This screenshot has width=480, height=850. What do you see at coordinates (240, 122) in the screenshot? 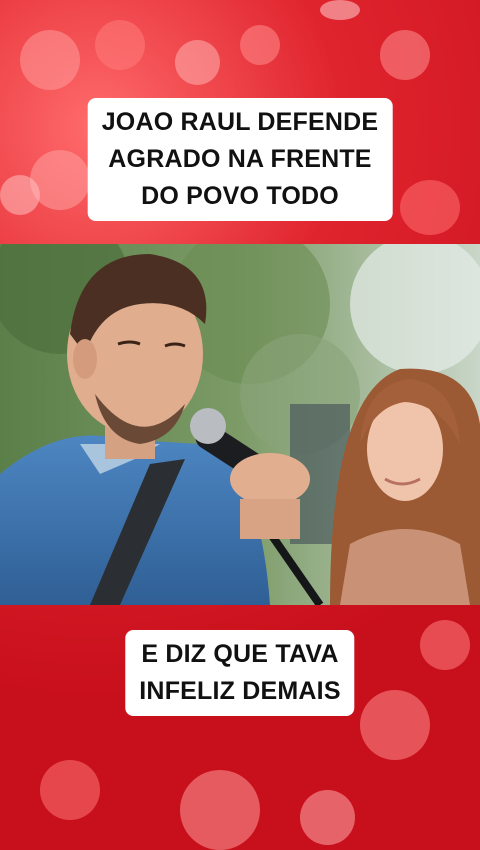
I see `top-caption-line: JOAO RAUL DEFENDE` at bounding box center [240, 122].